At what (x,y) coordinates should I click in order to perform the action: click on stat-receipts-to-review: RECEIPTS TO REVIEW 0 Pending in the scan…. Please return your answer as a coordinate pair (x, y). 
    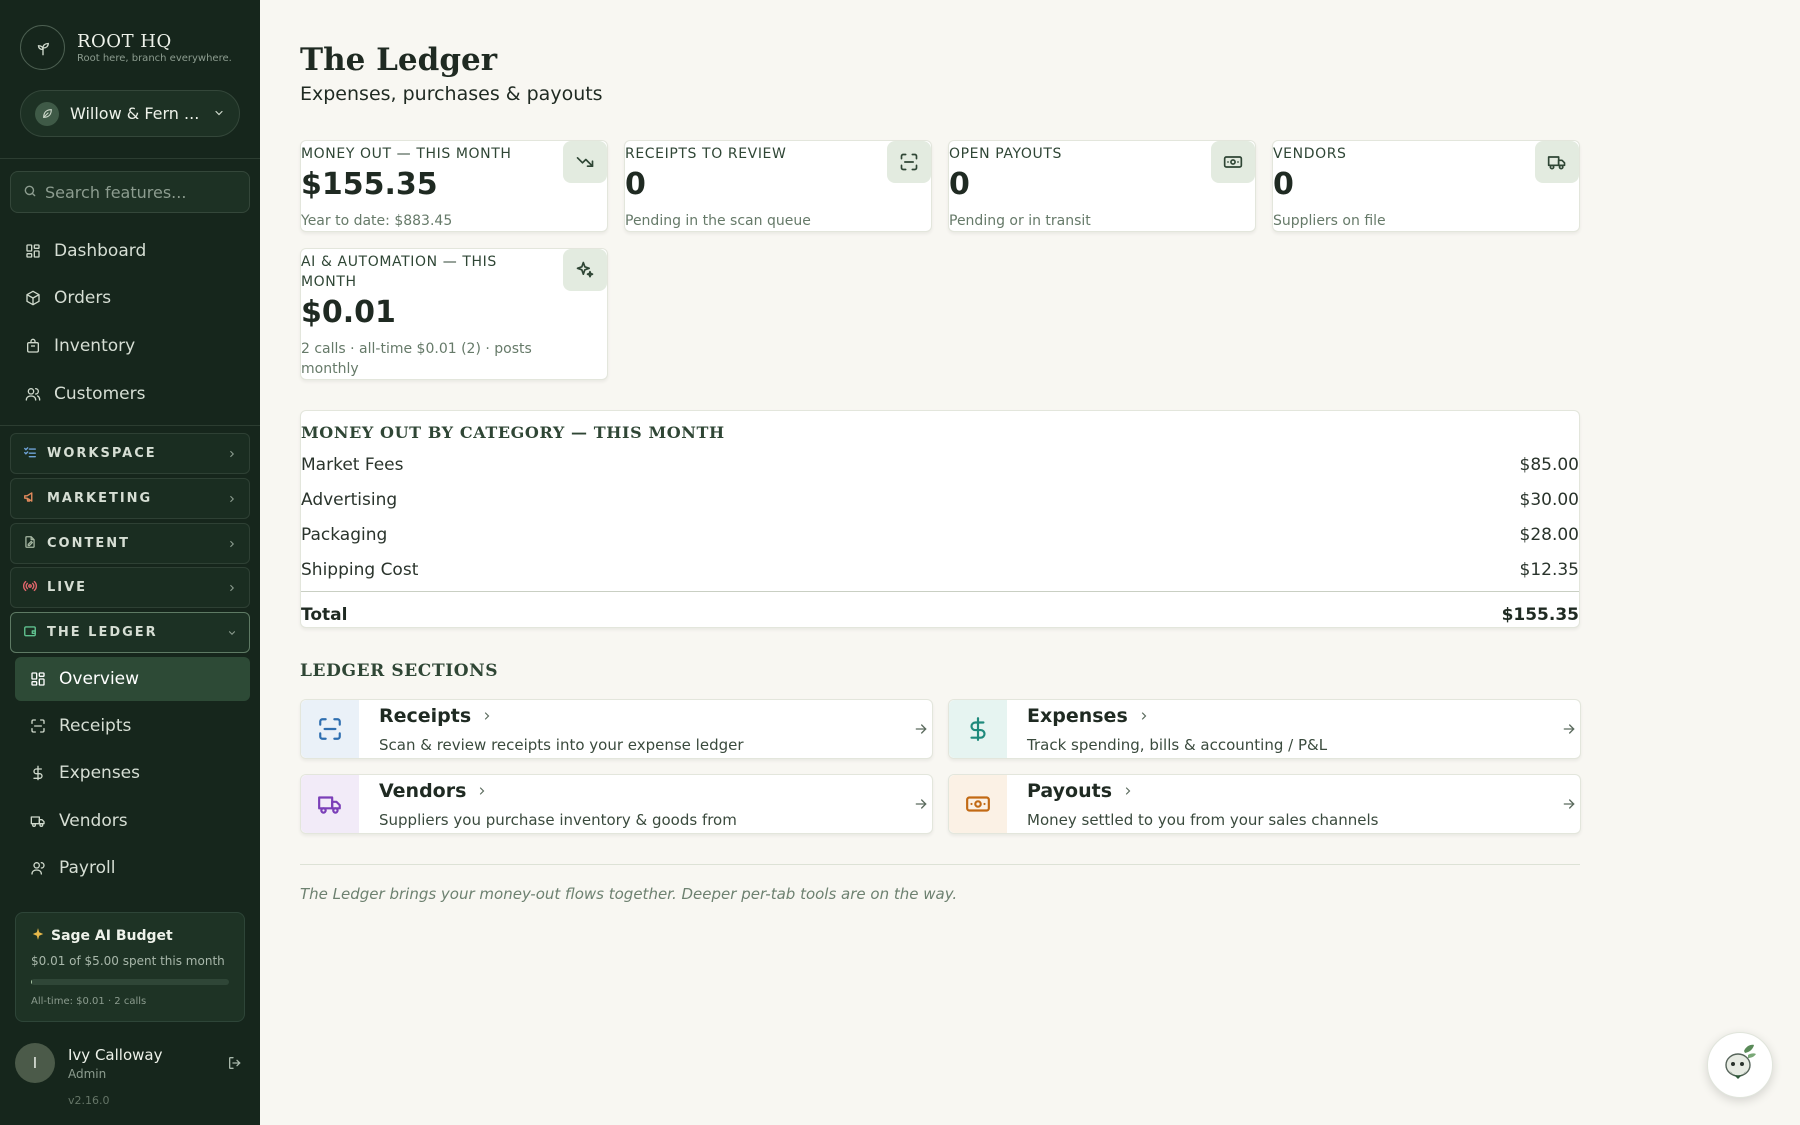
    Looking at the image, I should click on (778, 186).